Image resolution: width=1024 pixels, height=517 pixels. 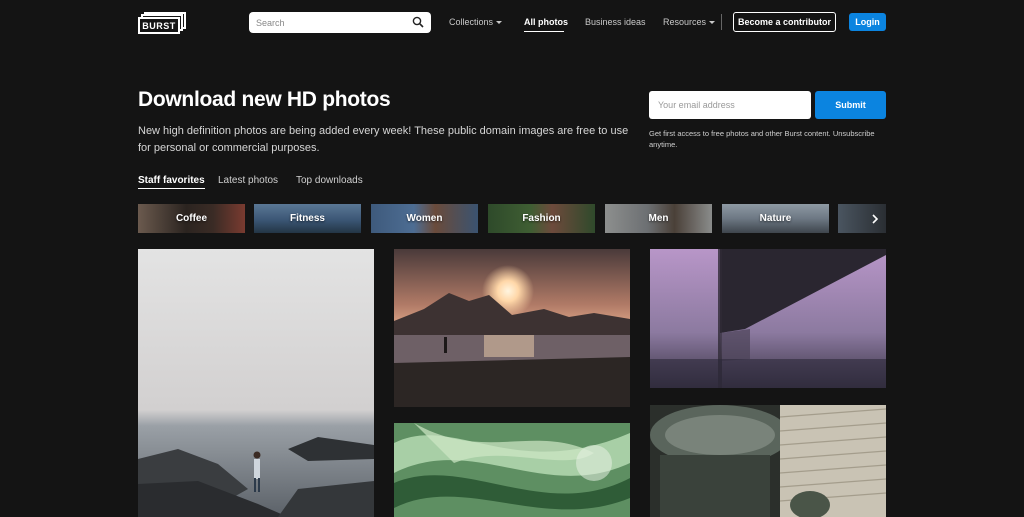 What do you see at coordinates (264, 99) in the screenshot?
I see `page-title: Download new HD photos` at bounding box center [264, 99].